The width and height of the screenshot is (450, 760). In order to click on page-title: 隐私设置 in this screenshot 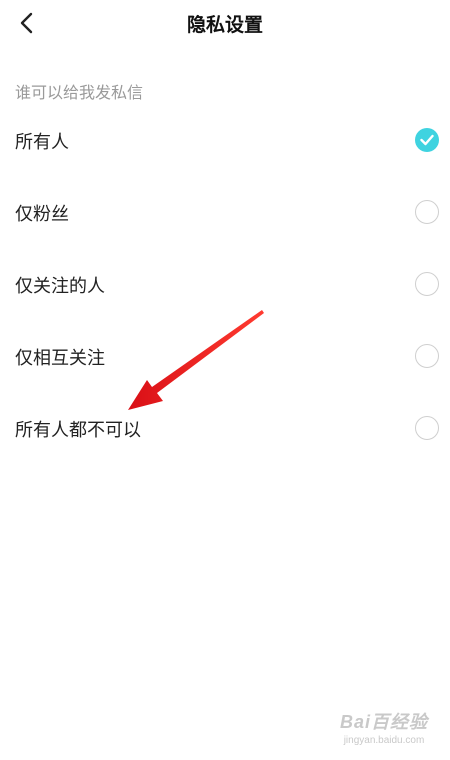, I will do `click(224, 25)`.